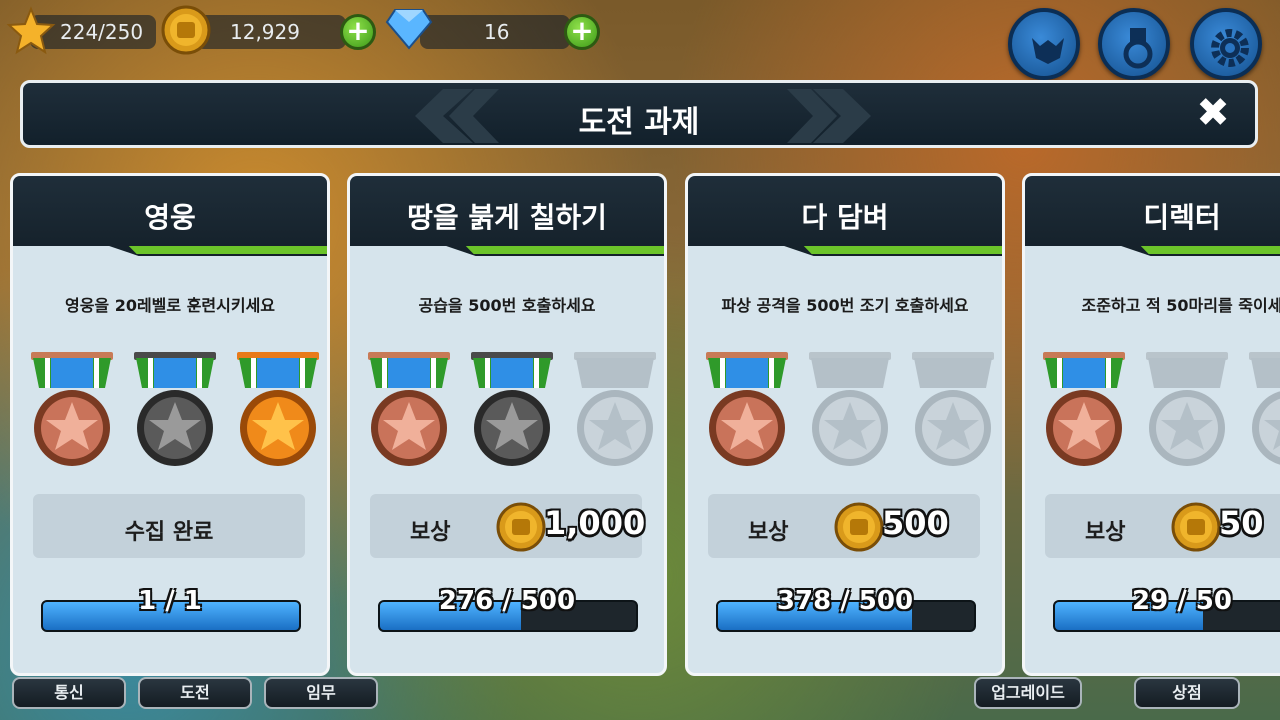 This screenshot has width=1280, height=720. What do you see at coordinates (845, 305) in the screenshot?
I see `card-description: 파상 공격을 500번 조기 호출하세요` at bounding box center [845, 305].